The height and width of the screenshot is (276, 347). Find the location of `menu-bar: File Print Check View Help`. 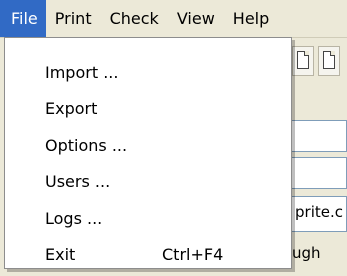

menu-bar: File Print Check View Help is located at coordinates (173, 19).